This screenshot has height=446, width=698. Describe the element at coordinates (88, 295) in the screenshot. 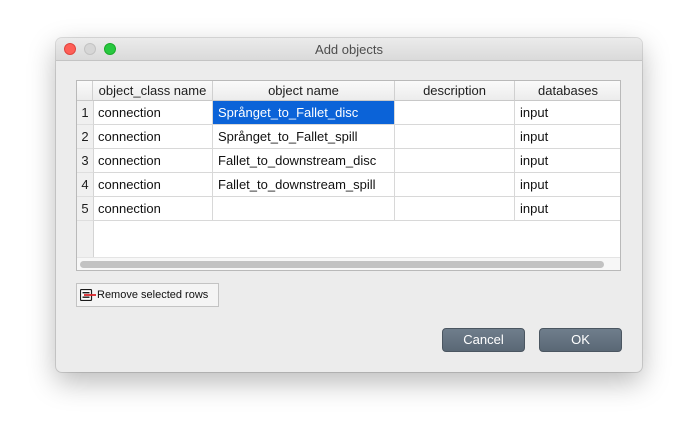

I see `remove-rows-icon` at that location.